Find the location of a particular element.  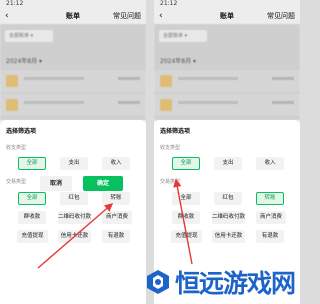

confirm-button: 确定 is located at coordinates (103, 183).